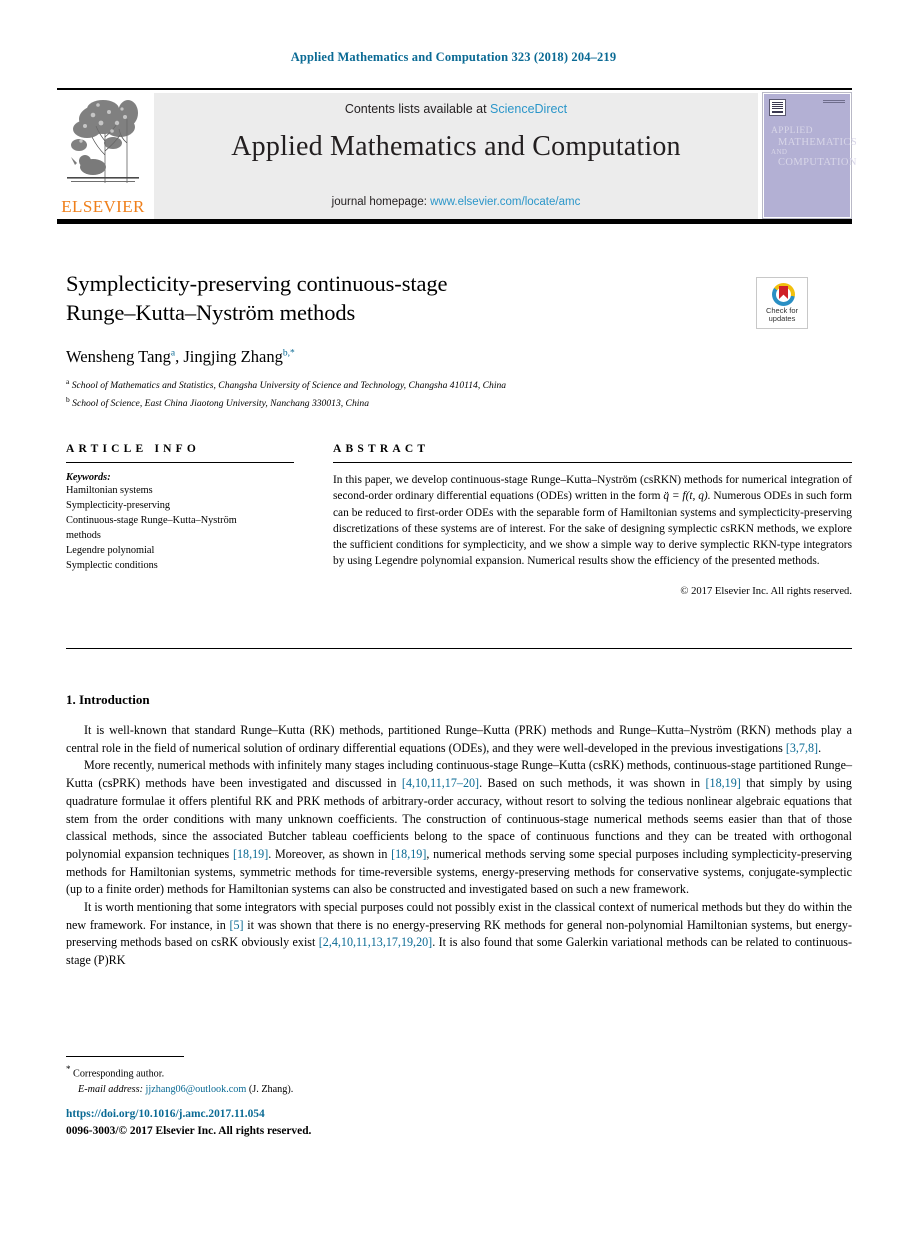  What do you see at coordinates (180, 462) in the screenshot?
I see `article-info-rule` at bounding box center [180, 462].